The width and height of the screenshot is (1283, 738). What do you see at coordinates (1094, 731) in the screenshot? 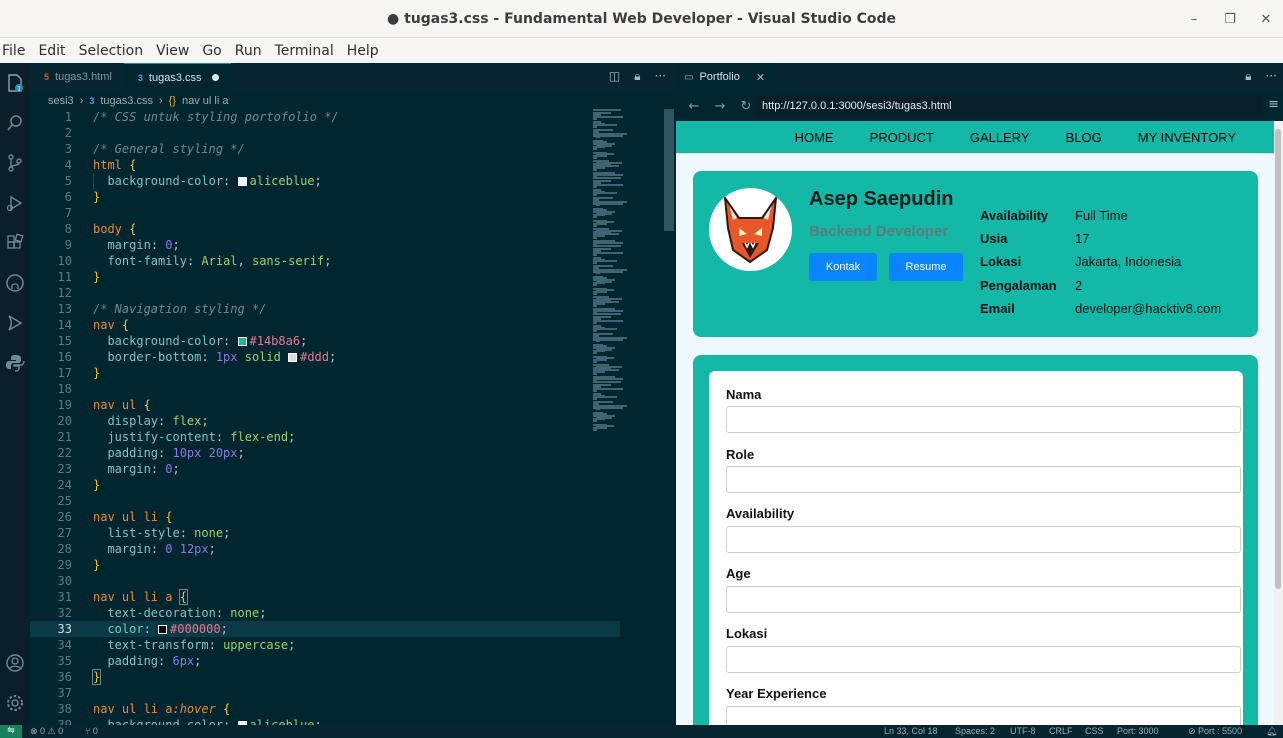
I see `language-mode: CSS` at bounding box center [1094, 731].